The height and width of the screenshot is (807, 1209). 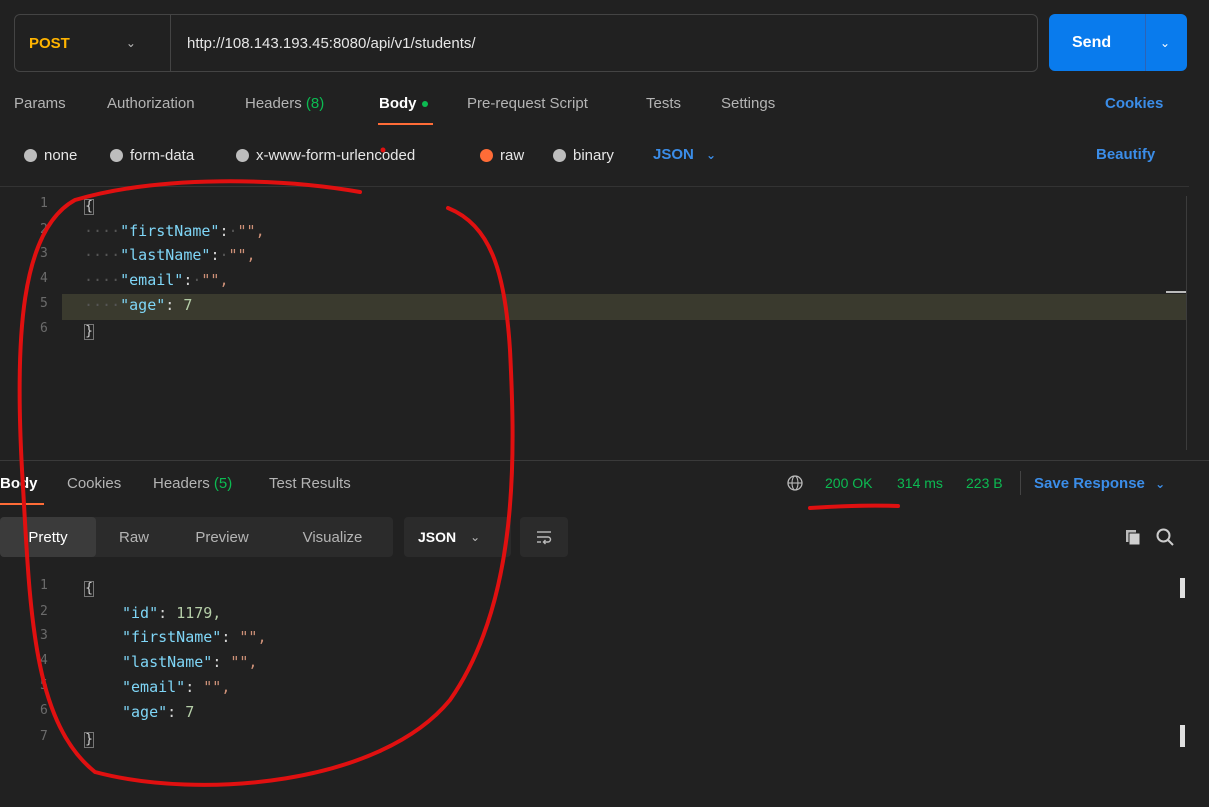 What do you see at coordinates (854, 506) in the screenshot?
I see `annotation-underline` at bounding box center [854, 506].